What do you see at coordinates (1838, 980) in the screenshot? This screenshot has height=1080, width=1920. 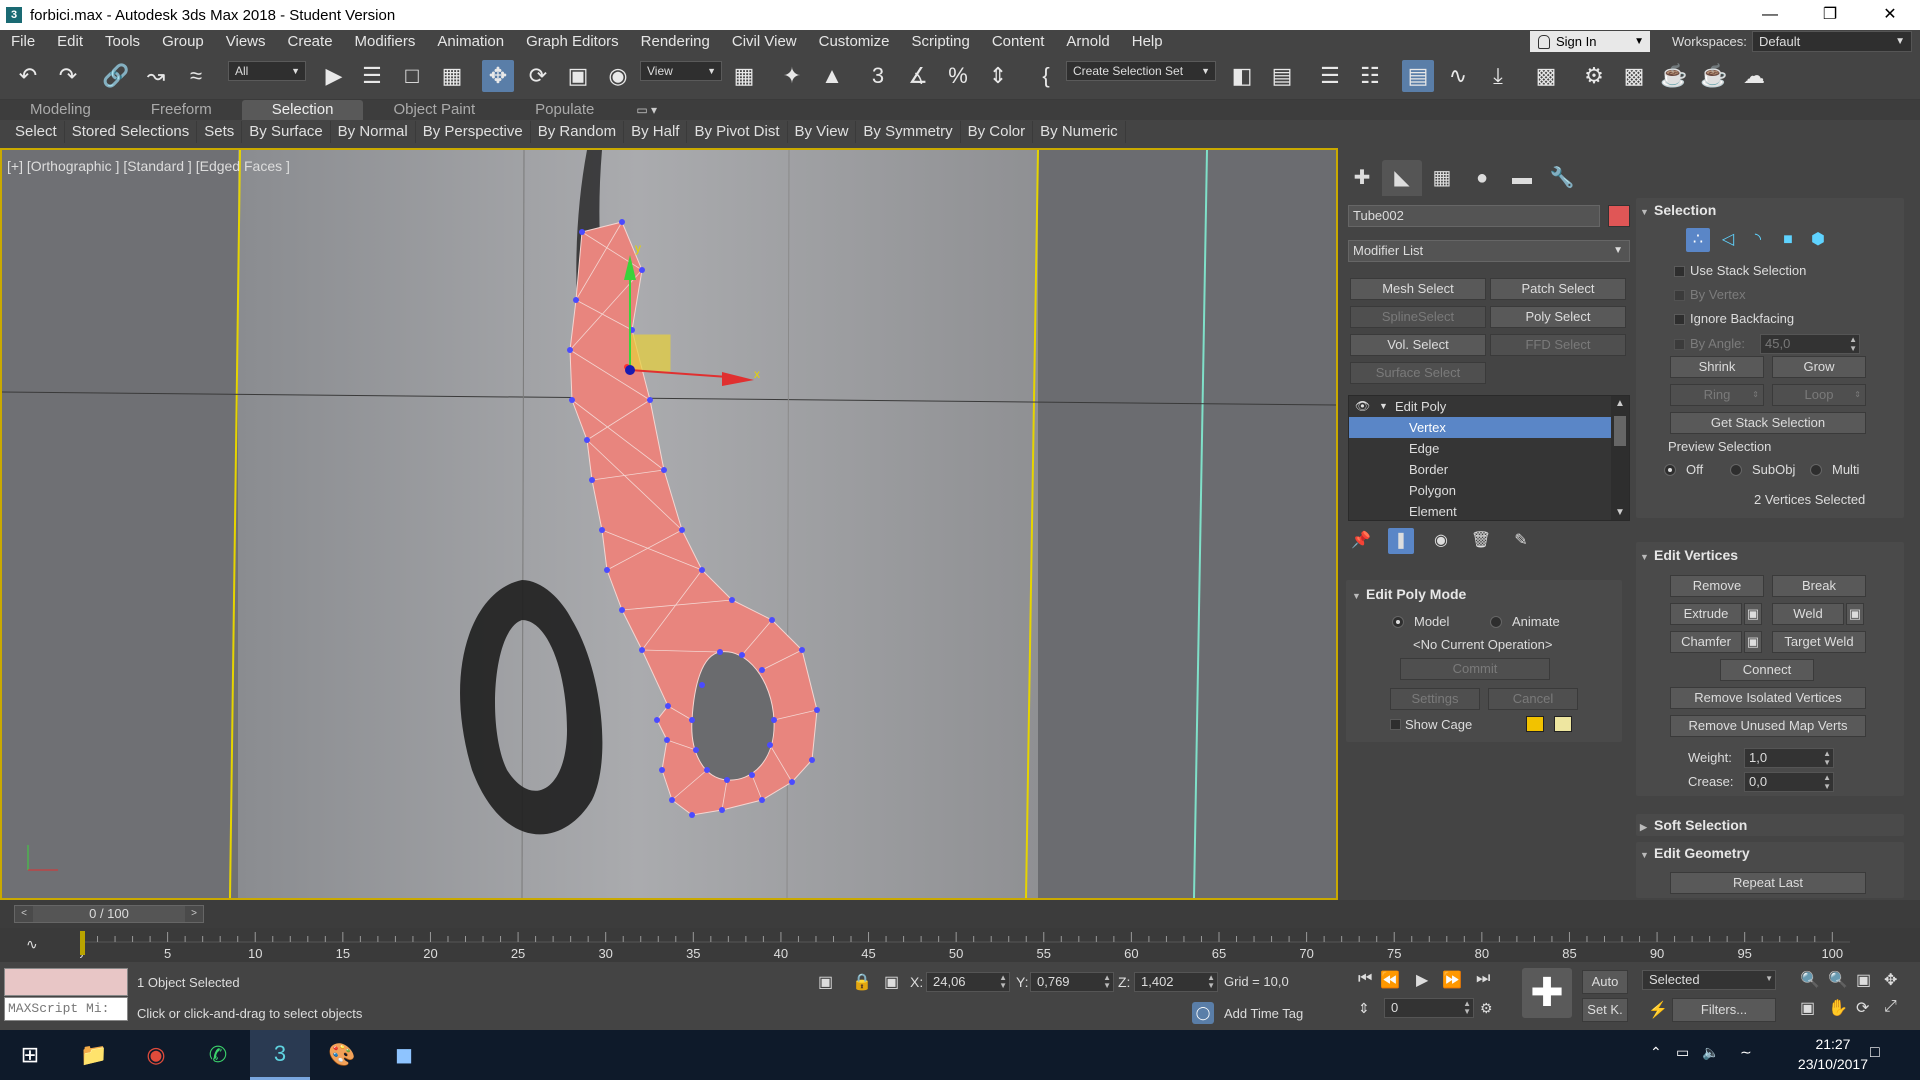 I see `zoom-all-icon: 🔍` at bounding box center [1838, 980].